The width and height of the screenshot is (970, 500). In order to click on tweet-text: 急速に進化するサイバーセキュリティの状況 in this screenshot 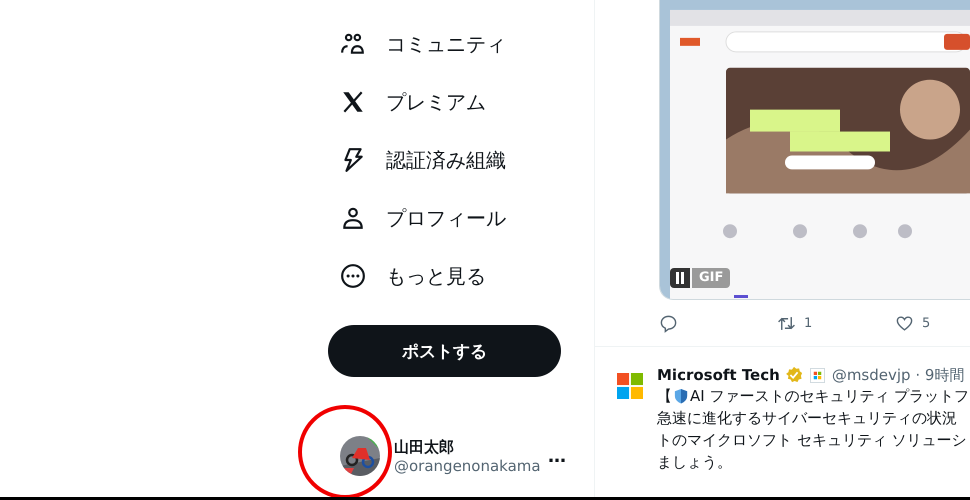, I will do `click(807, 418)`.